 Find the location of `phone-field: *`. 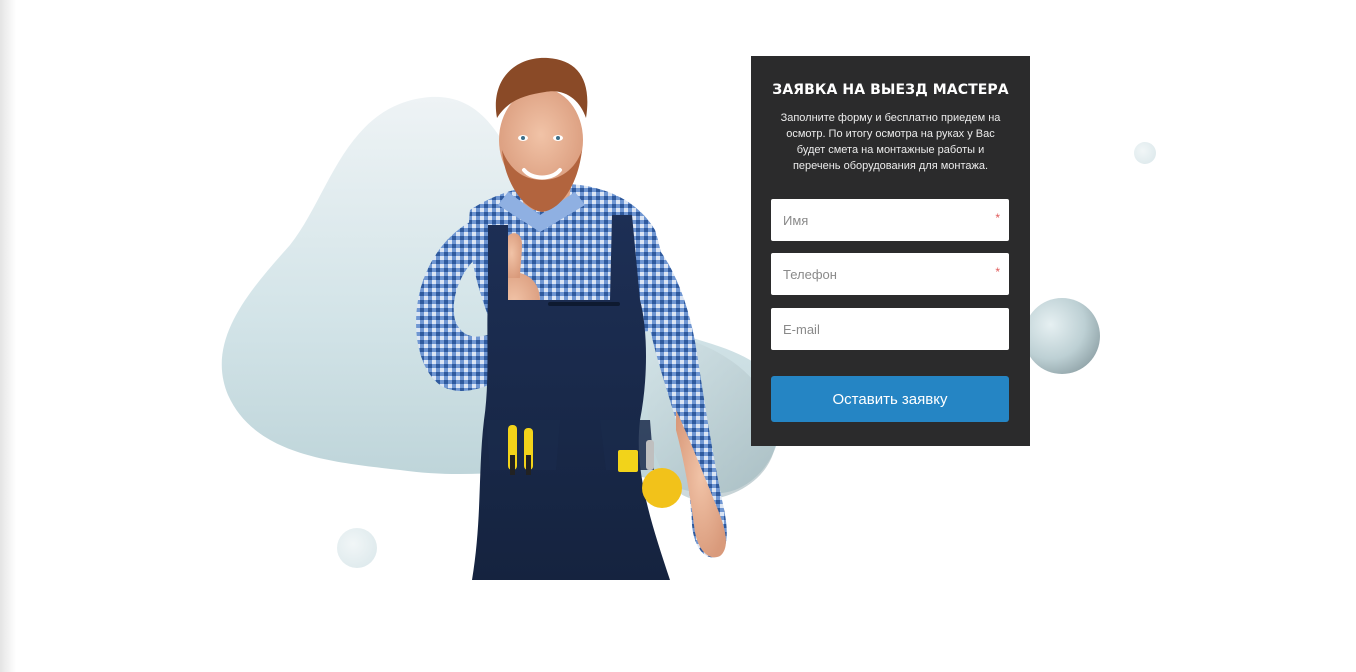

phone-field: * is located at coordinates (890, 274).